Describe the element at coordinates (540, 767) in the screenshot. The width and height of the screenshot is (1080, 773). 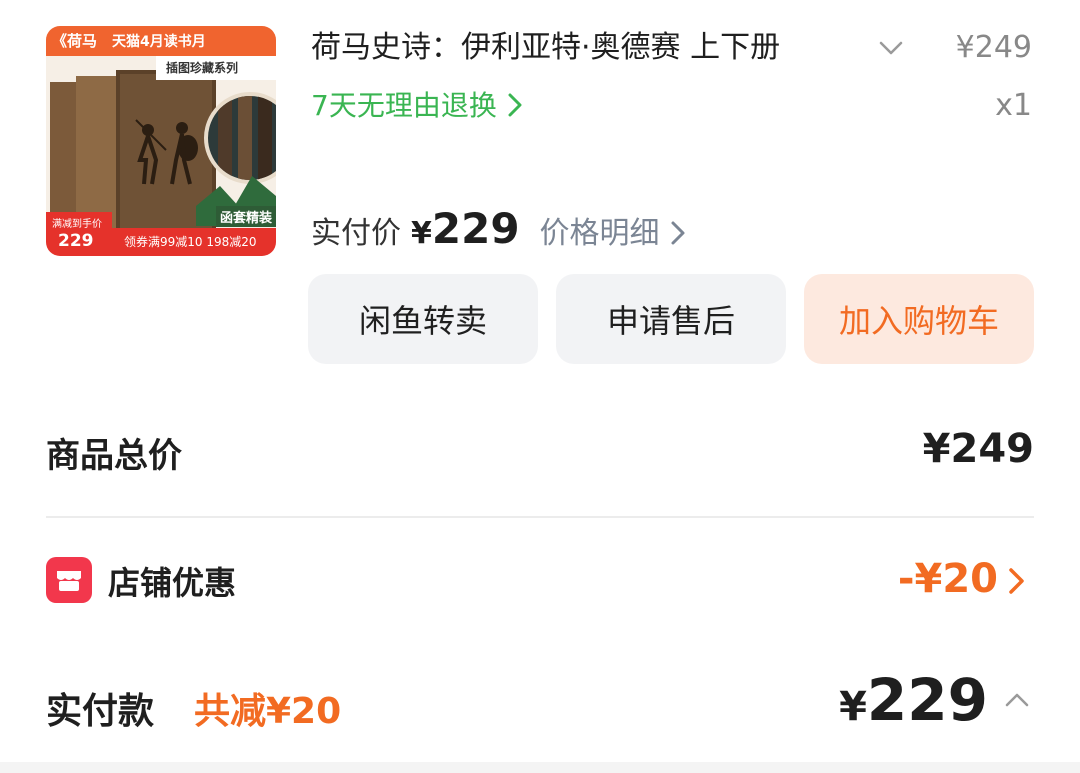
I see `bottom-separator` at that location.